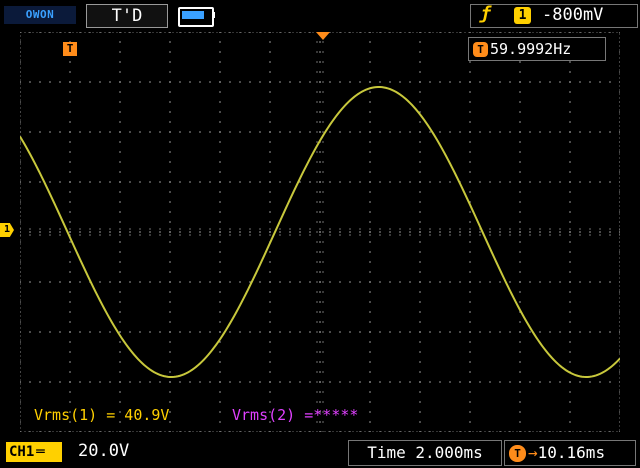 Image resolution: width=640 pixels, height=468 pixels. What do you see at coordinates (425, 453) in the screenshot?
I see `timebase-readout: Time 2.000ms` at bounding box center [425, 453].